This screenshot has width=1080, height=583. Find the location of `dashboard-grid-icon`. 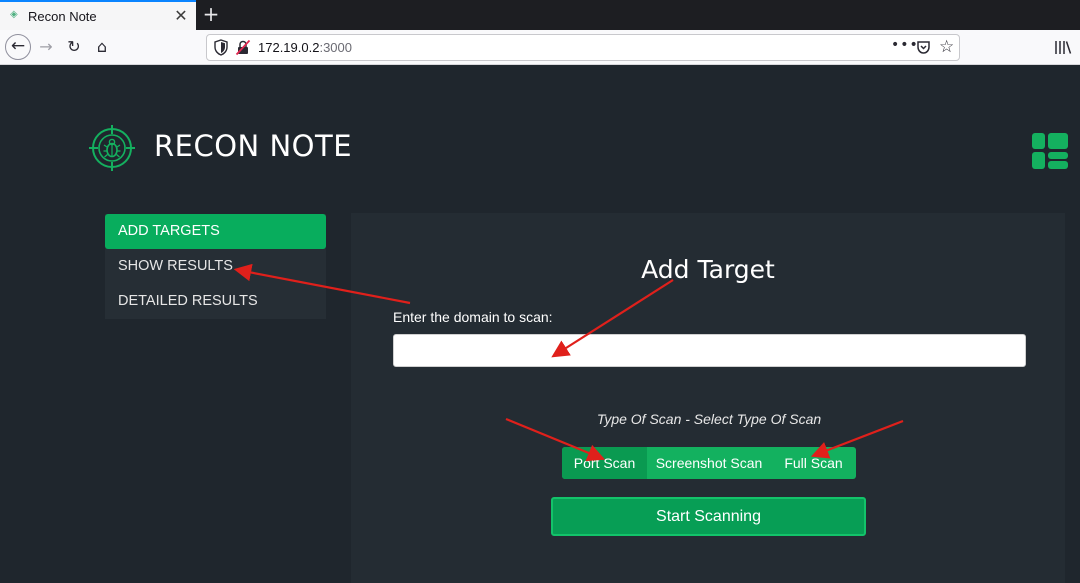

dashboard-grid-icon is located at coordinates (1050, 151).